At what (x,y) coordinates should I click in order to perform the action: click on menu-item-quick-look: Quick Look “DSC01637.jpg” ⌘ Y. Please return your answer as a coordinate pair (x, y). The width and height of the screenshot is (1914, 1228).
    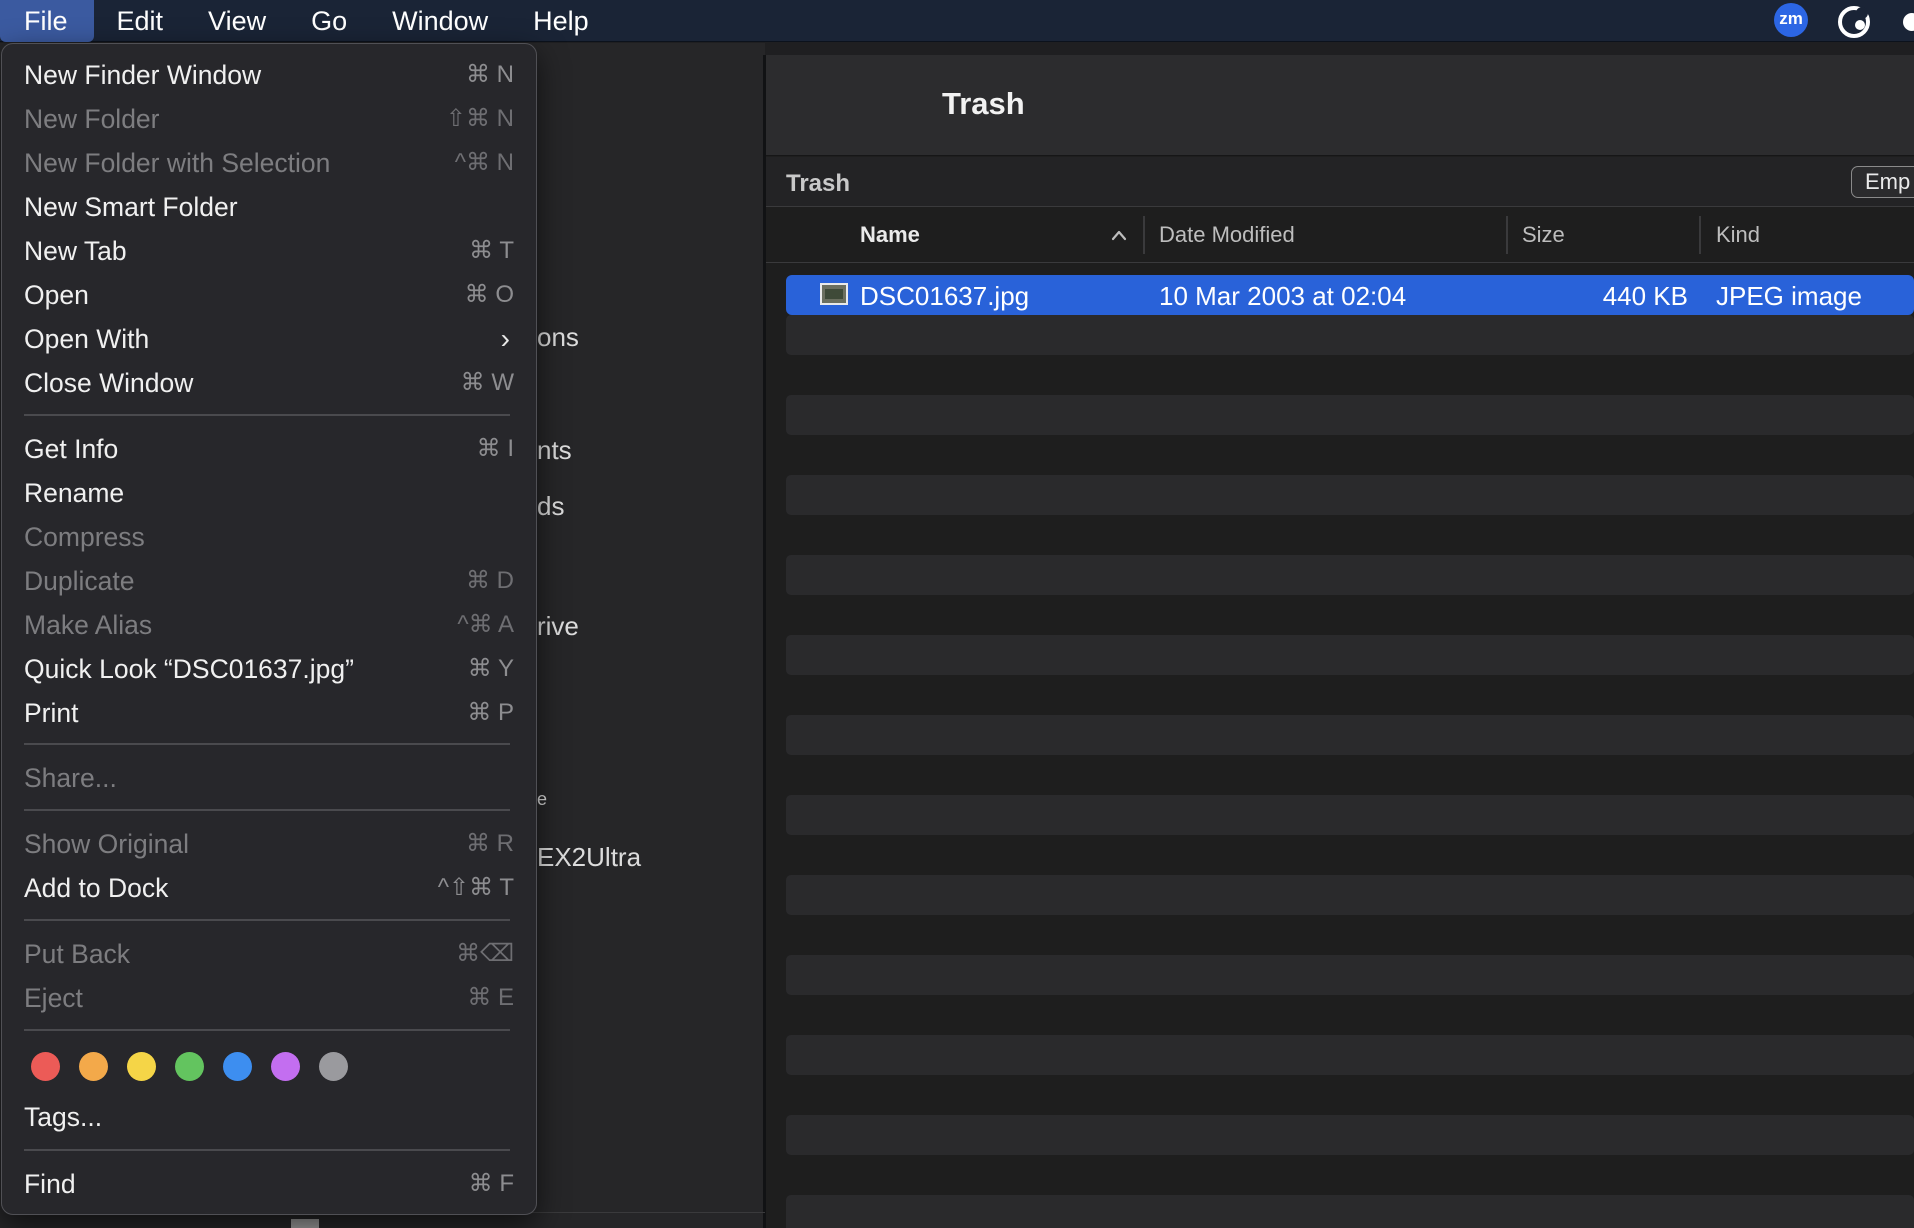
    Looking at the image, I should click on (269, 669).